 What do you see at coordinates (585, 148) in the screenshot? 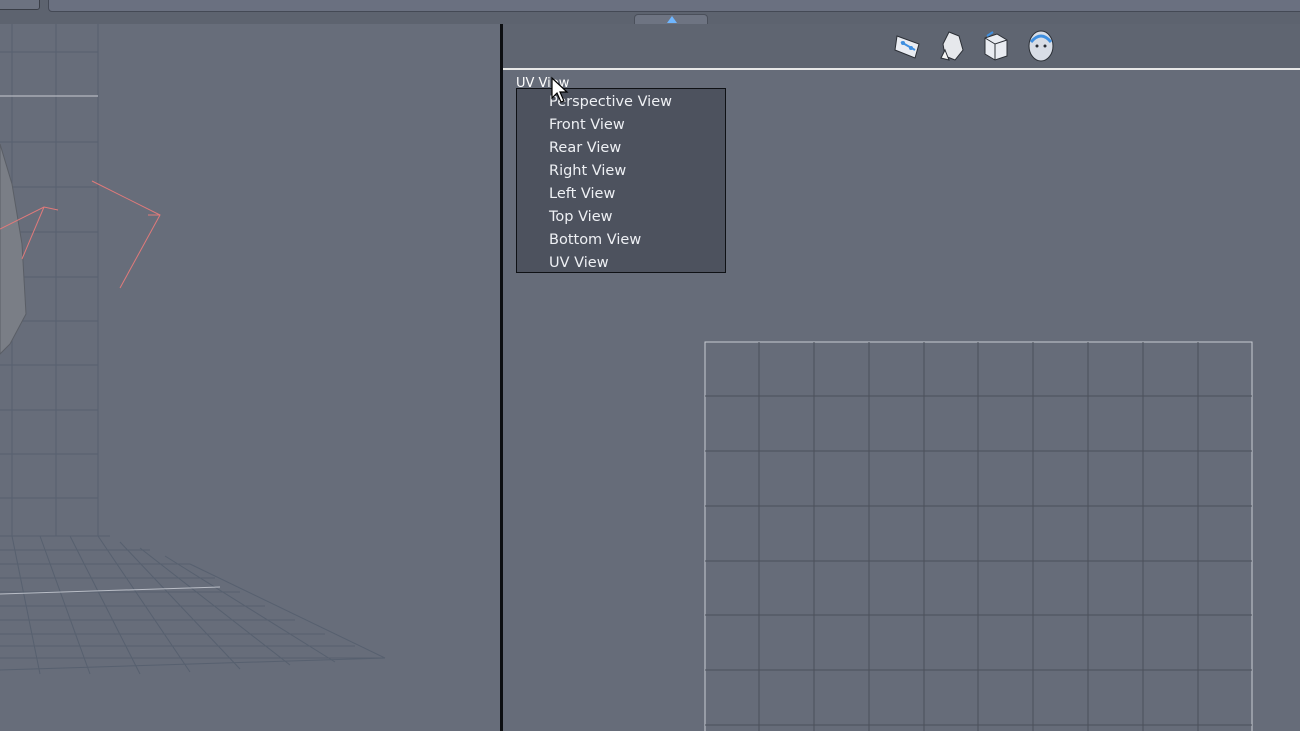
I see `menu-item-rear-view: Rear View` at bounding box center [585, 148].